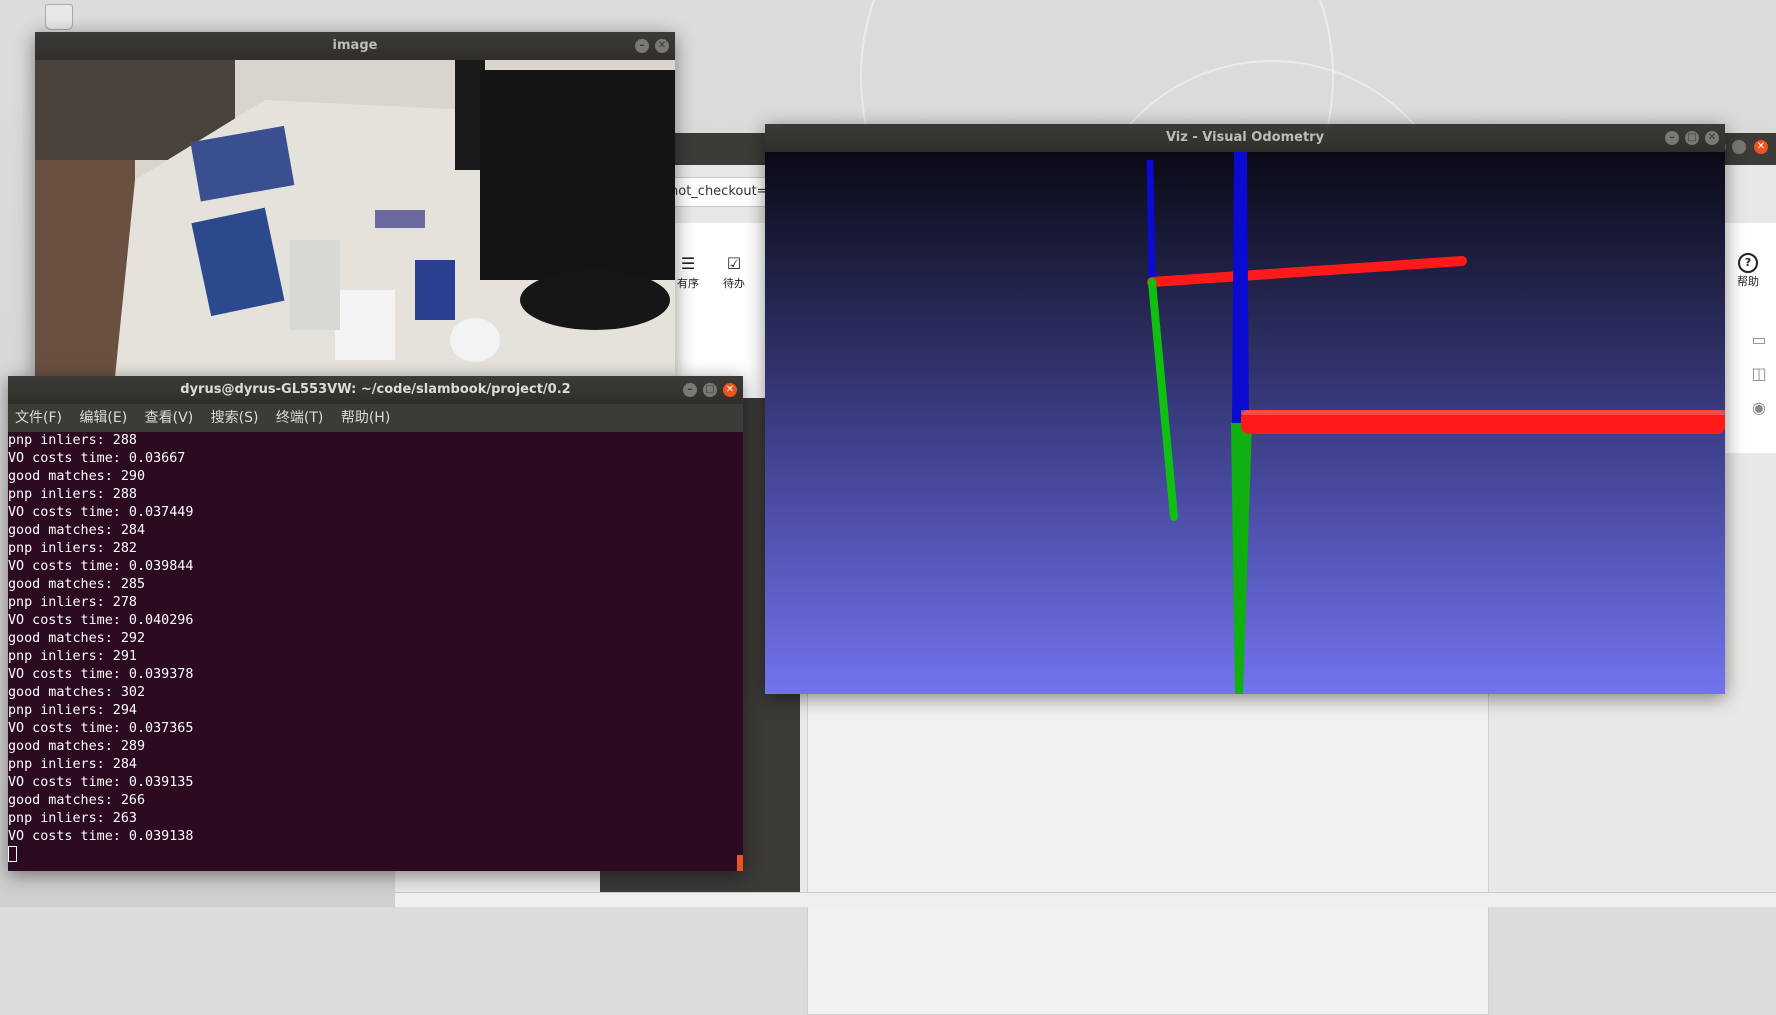 This screenshot has height=1015, width=1776. I want to click on help-button: ? 帮助, so click(1748, 271).